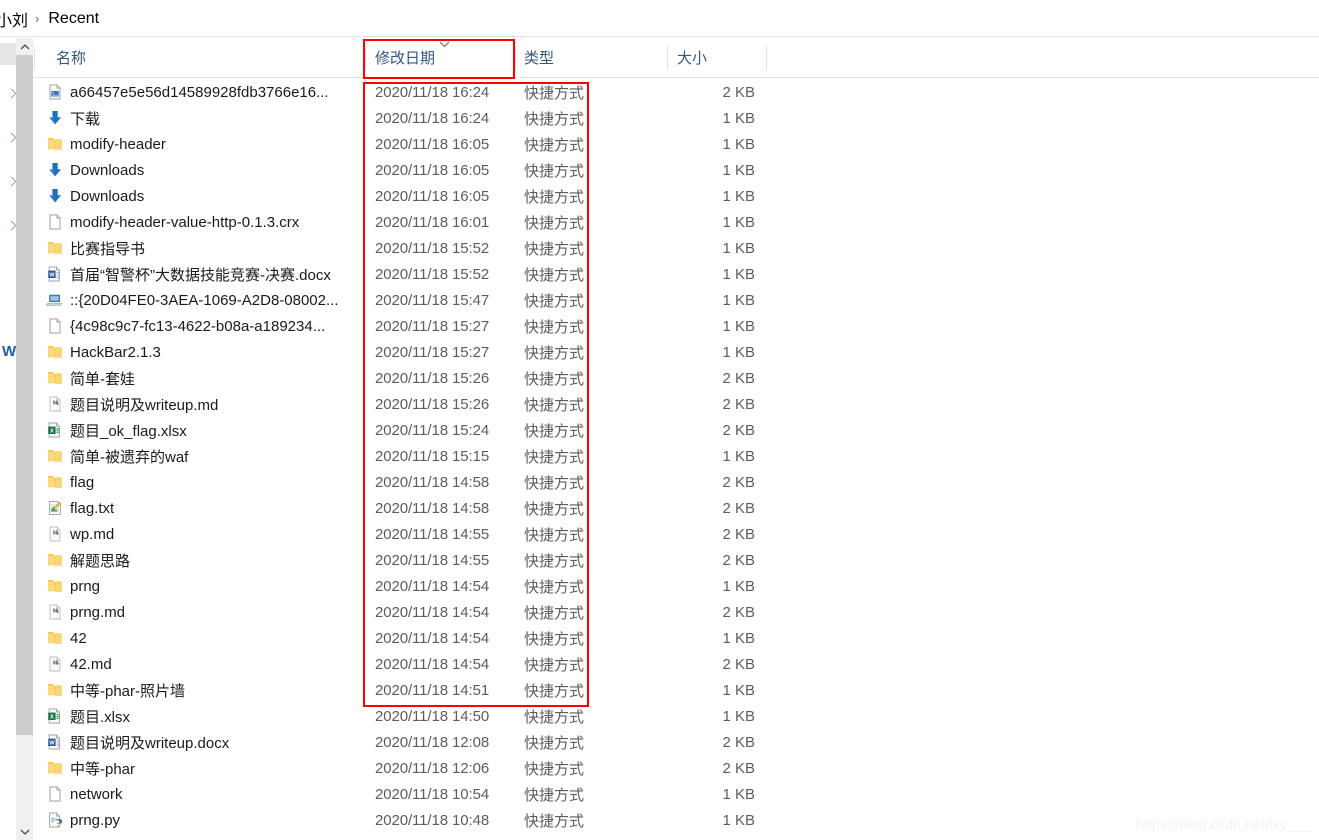  I want to click on column-header-date-modified: 修改日期, so click(405, 57).